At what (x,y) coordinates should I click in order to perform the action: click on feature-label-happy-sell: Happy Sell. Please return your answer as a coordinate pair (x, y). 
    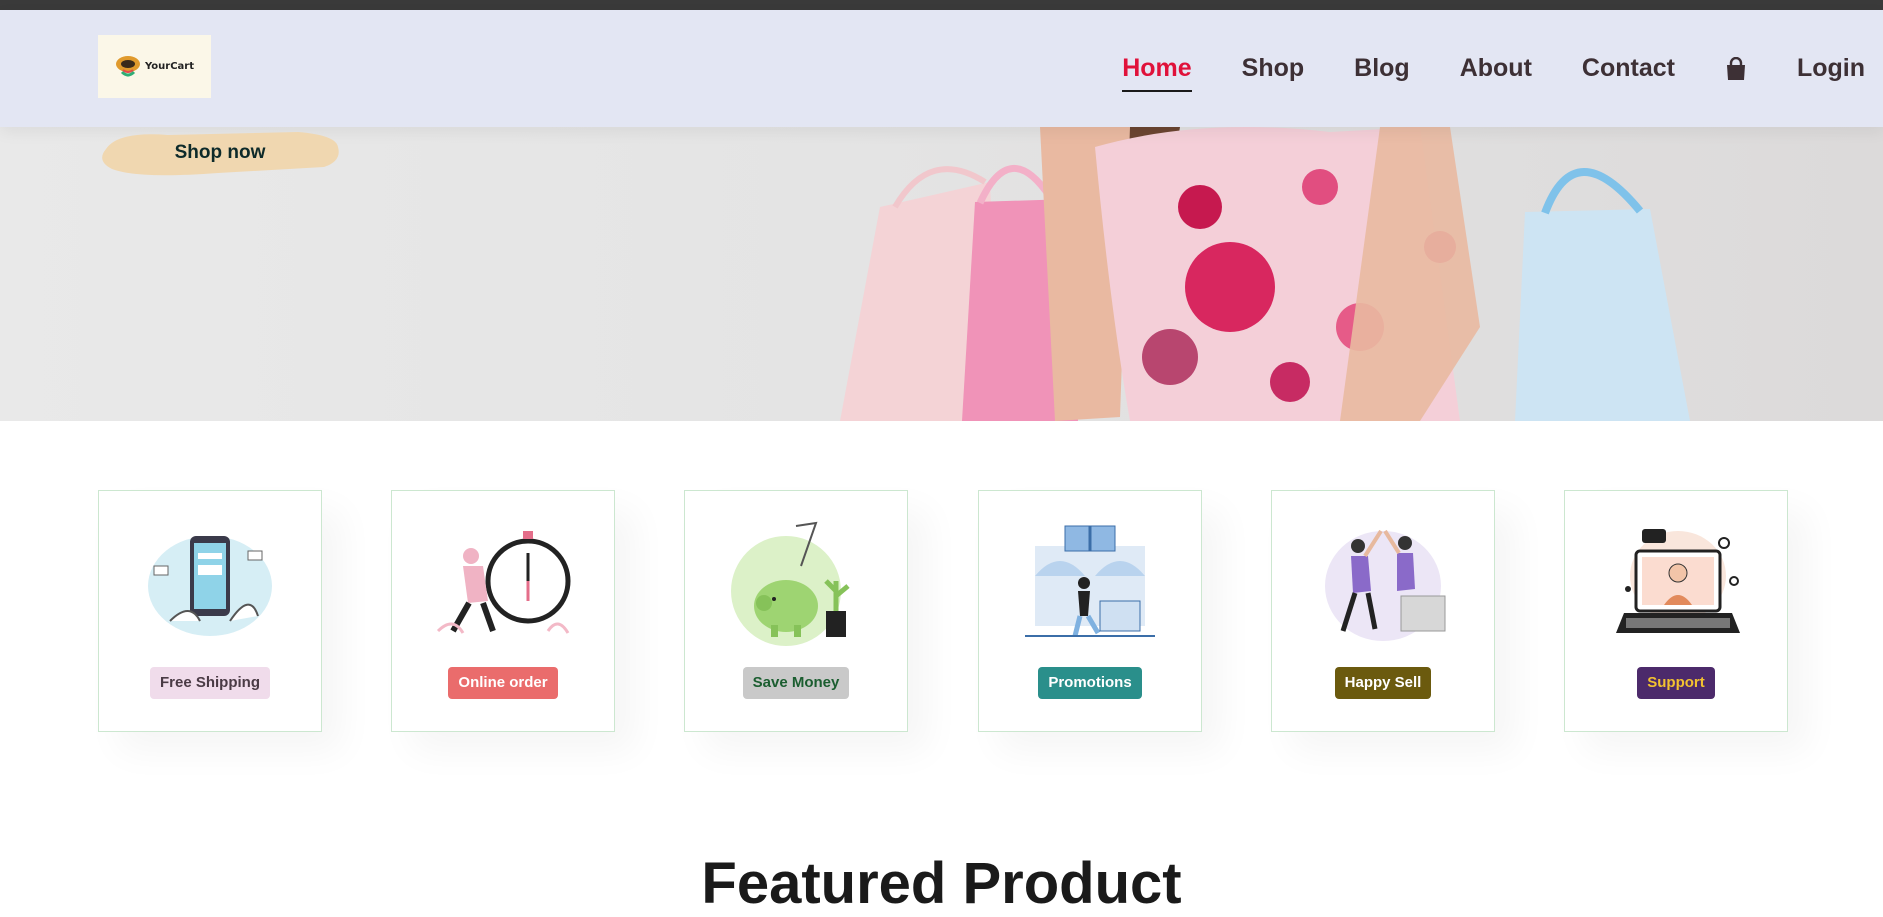
    Looking at the image, I should click on (1383, 683).